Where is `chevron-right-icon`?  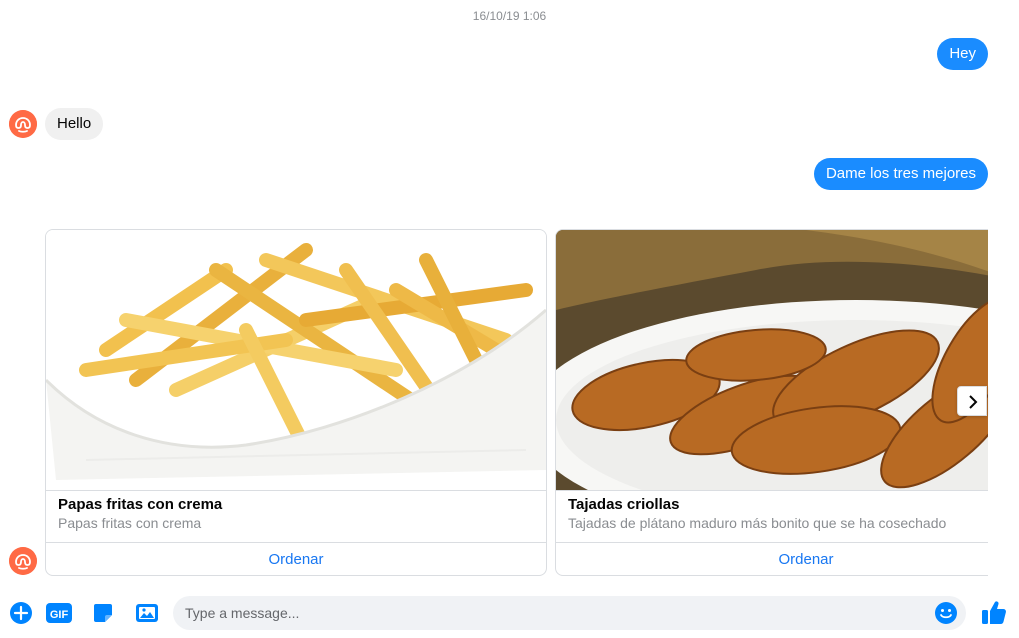 chevron-right-icon is located at coordinates (973, 402).